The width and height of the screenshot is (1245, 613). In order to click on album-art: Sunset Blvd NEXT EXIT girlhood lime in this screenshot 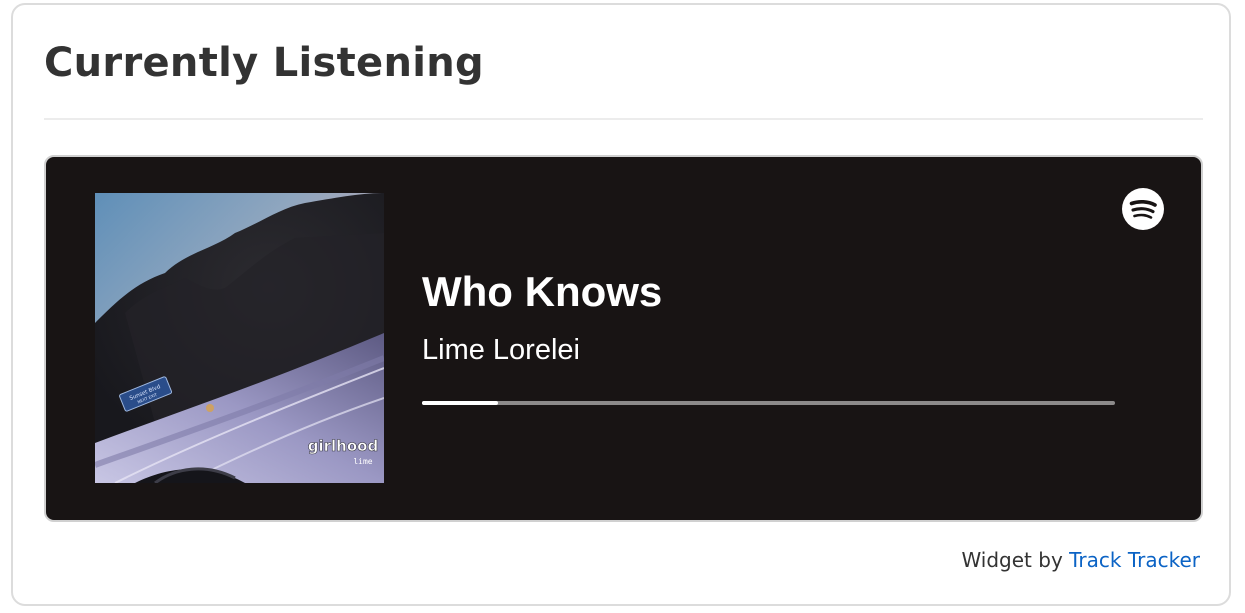, I will do `click(239, 338)`.